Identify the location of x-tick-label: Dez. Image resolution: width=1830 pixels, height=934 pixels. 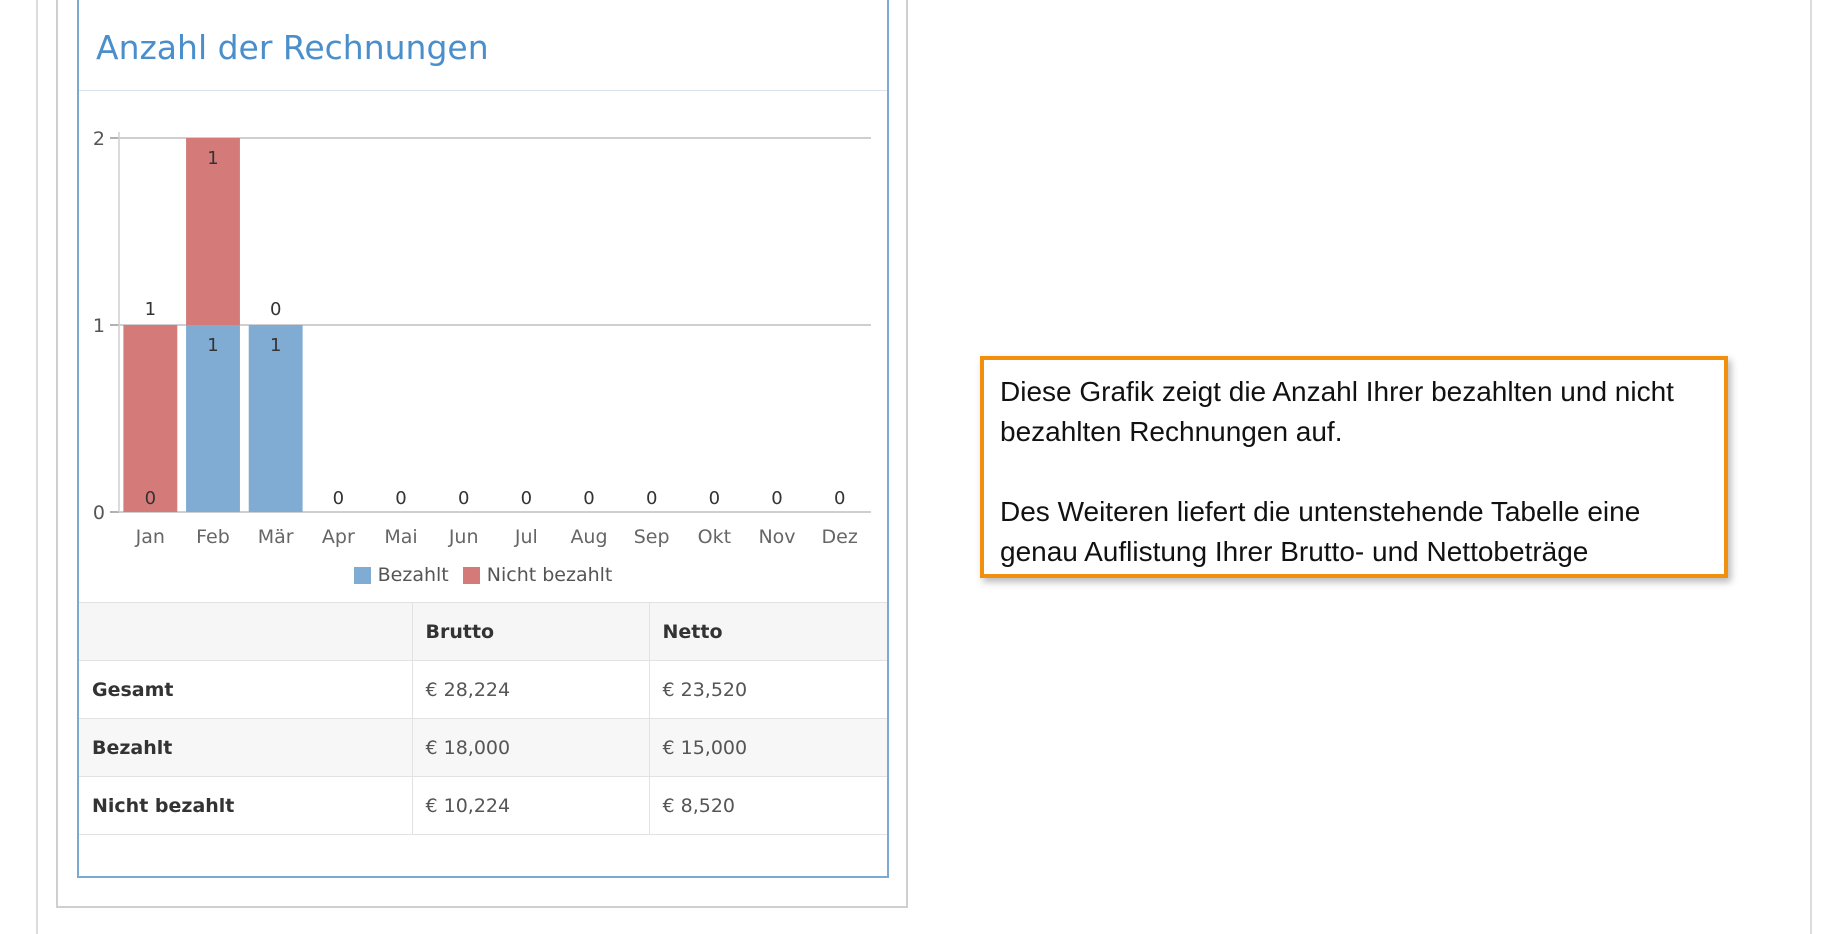
(840, 537).